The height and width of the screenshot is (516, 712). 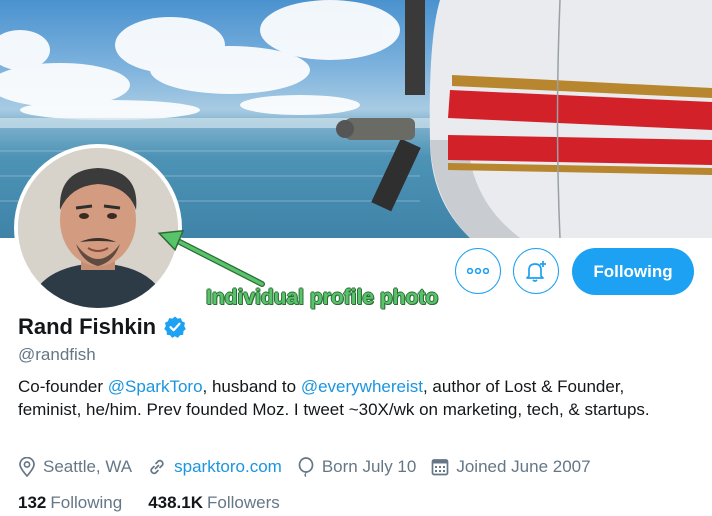 I want to click on followers-count-link: 438.1K Followers, so click(x=214, y=503).